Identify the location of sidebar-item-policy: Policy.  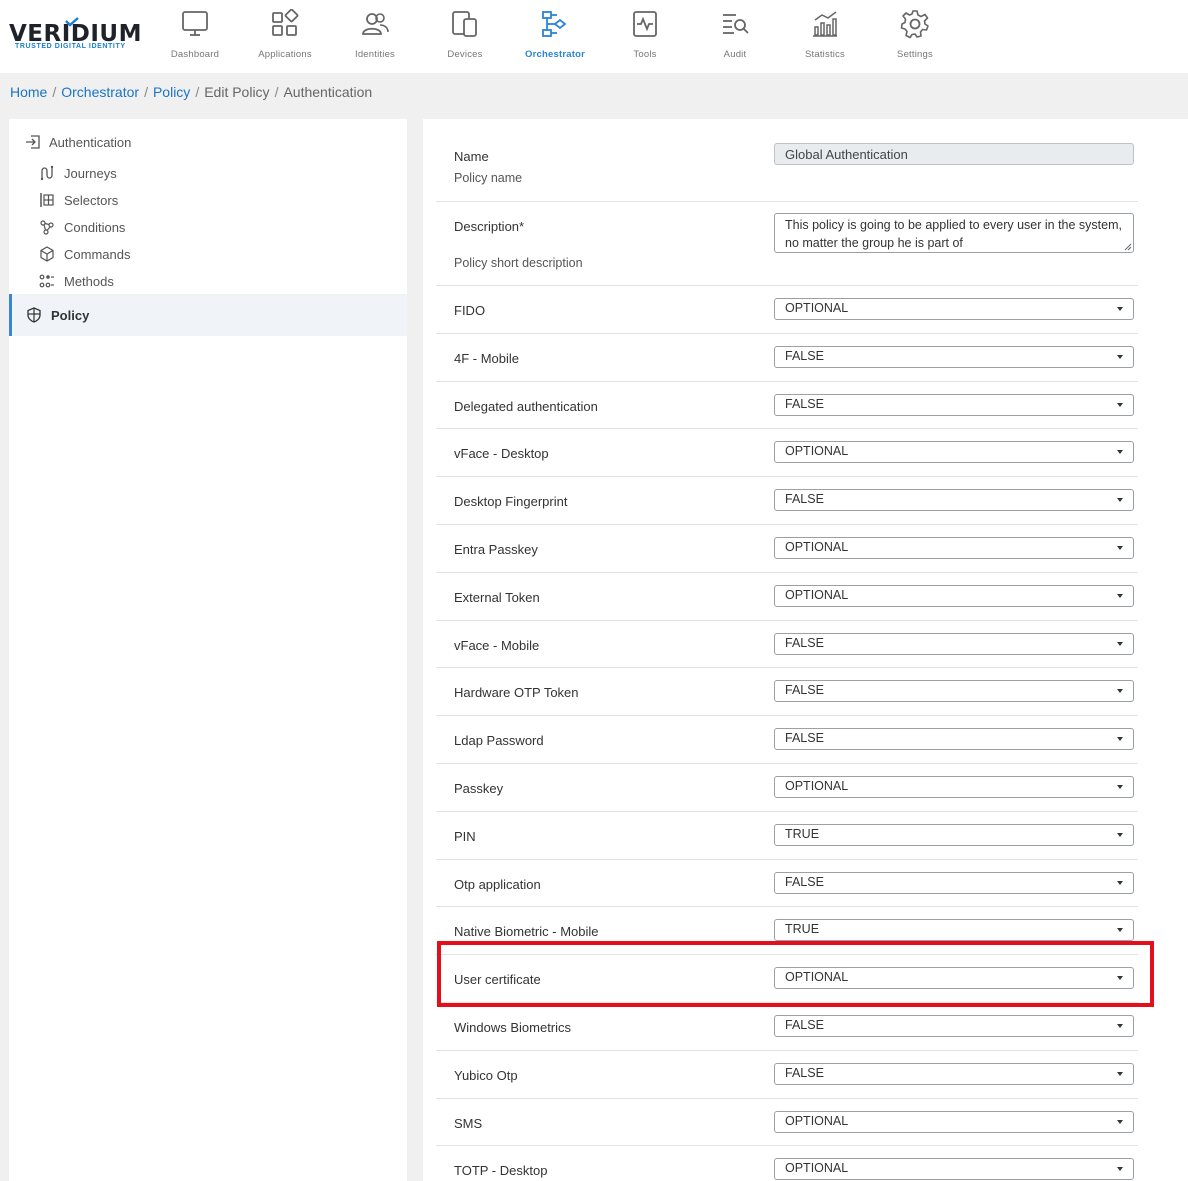
(208, 315).